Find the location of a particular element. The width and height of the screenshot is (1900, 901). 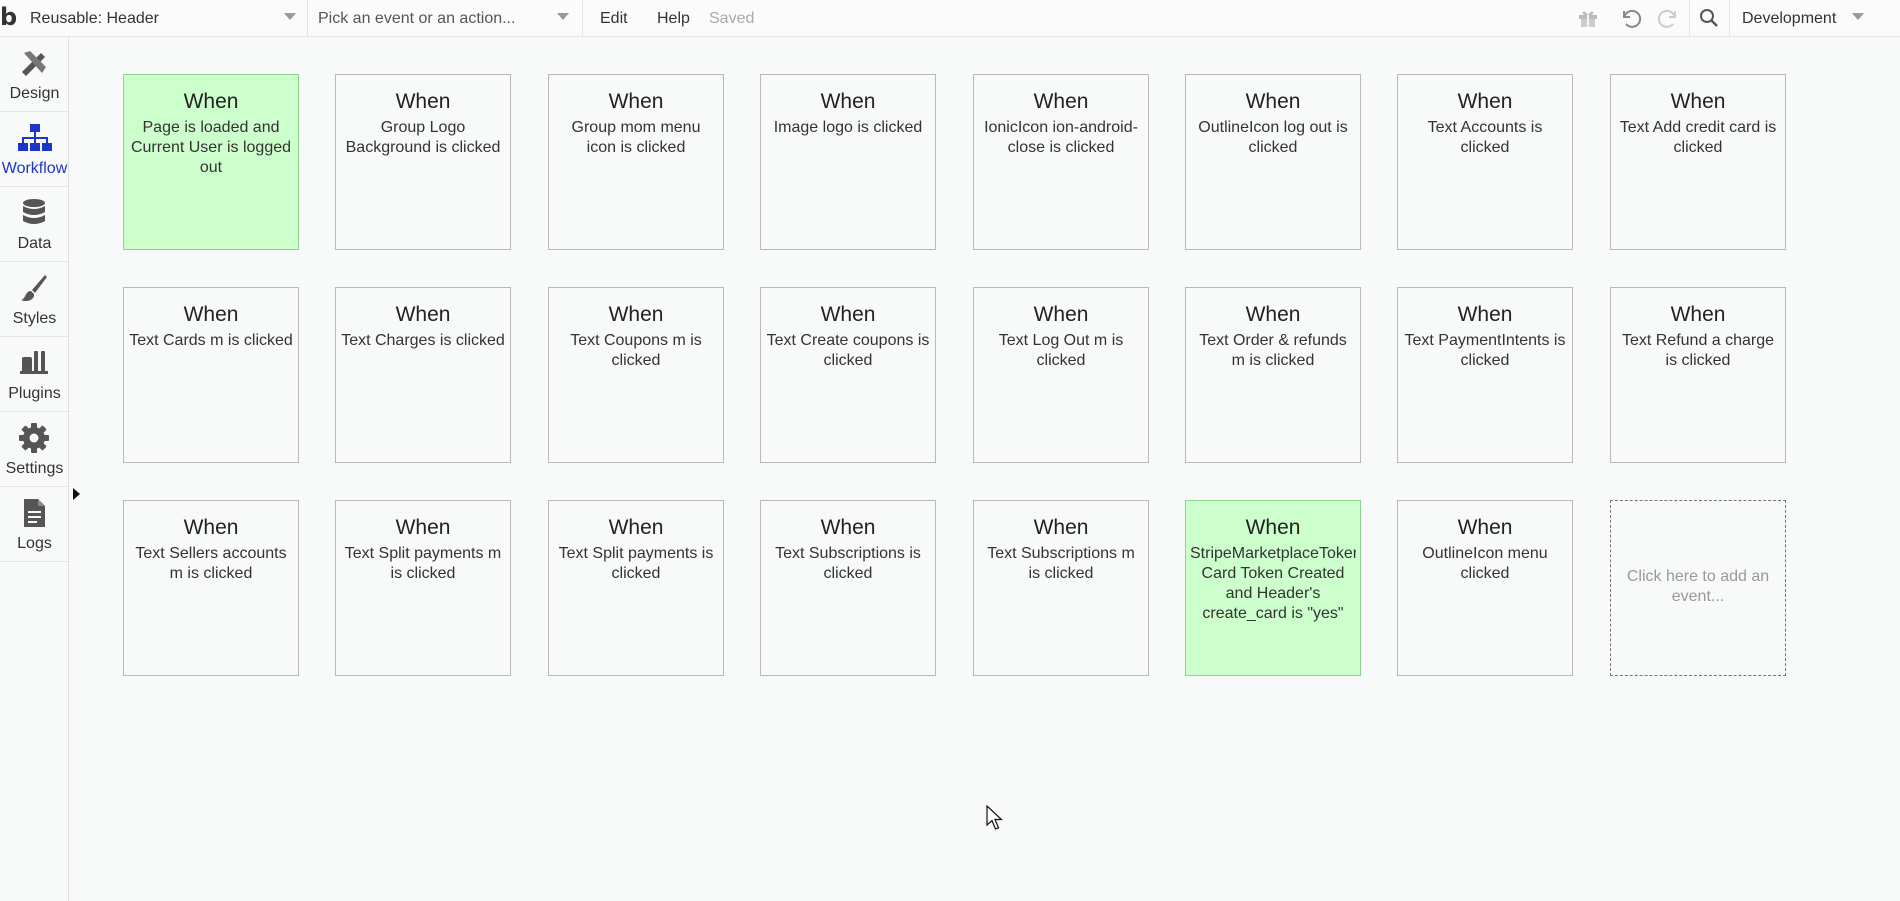

page-selector: Reusable: Header is located at coordinates (167, 18).